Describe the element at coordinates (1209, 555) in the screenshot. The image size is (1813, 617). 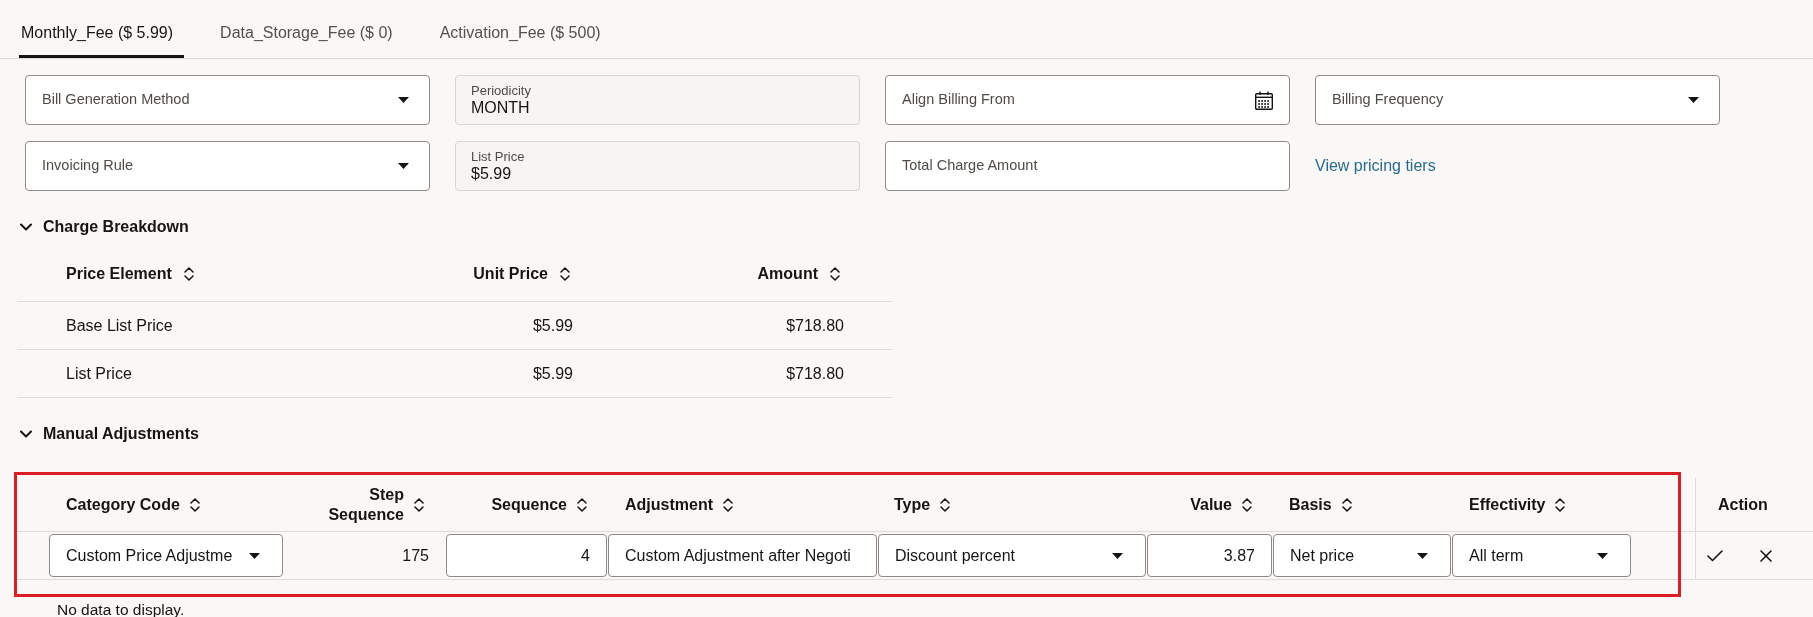
I see `input-field: 3.87` at that location.